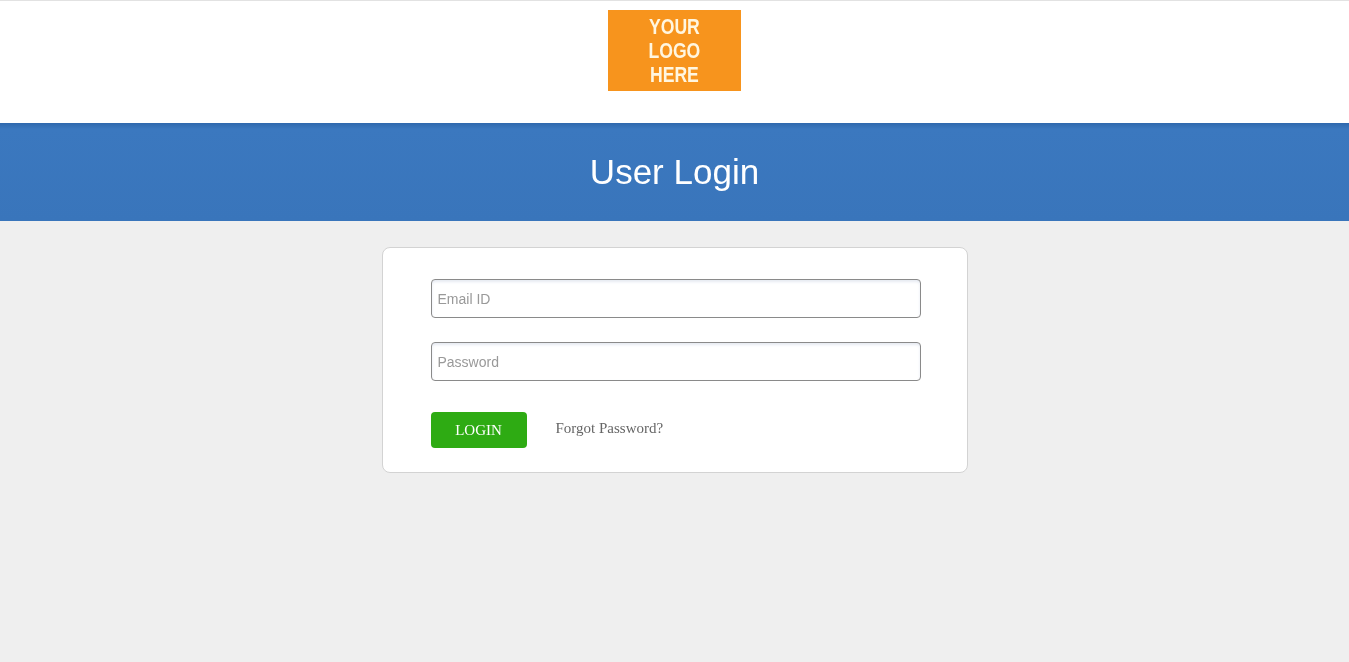 The width and height of the screenshot is (1349, 662). Describe the element at coordinates (675, 361) in the screenshot. I see `password-field: Password` at that location.